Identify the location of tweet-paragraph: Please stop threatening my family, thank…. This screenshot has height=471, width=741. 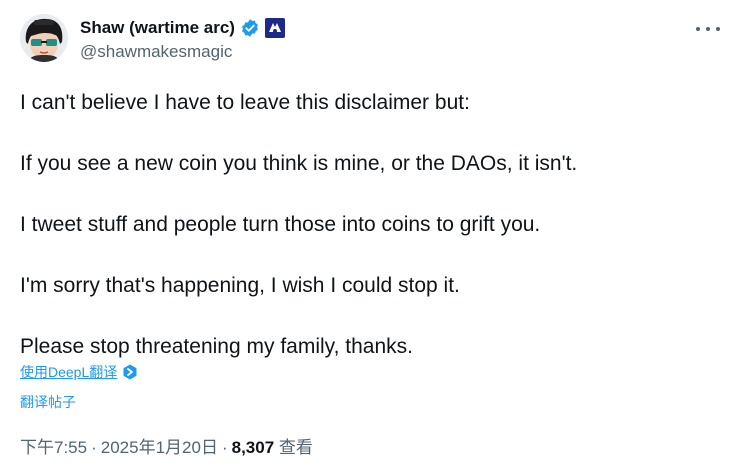
(216, 346).